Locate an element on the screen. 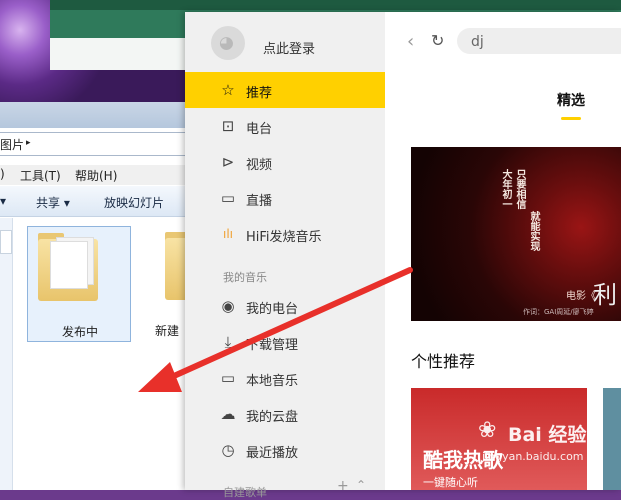  menu-help: 帮助(H) is located at coordinates (96, 175).